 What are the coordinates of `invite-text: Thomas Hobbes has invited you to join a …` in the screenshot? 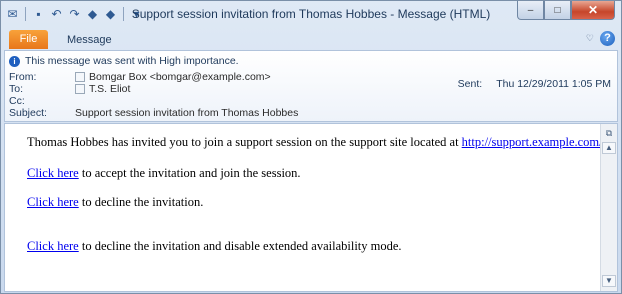 It's located at (244, 142).